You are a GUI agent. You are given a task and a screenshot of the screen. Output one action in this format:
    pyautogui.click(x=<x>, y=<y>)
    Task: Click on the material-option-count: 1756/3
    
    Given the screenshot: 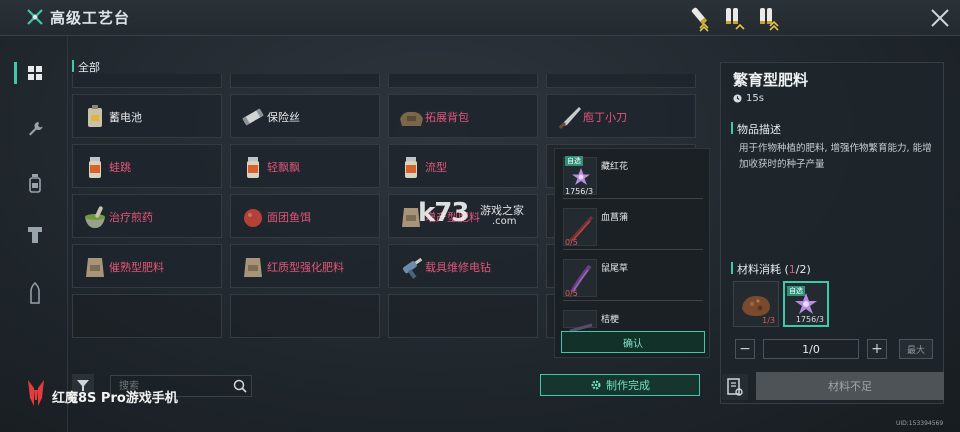 What is the action you would take?
    pyautogui.click(x=579, y=191)
    